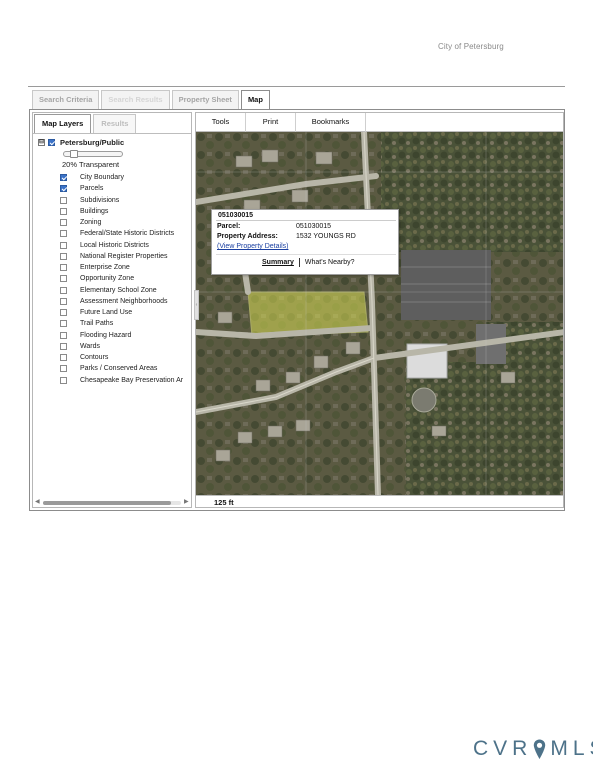 The height and width of the screenshot is (768, 593). What do you see at coordinates (299, 262) in the screenshot?
I see `popup-tab-separator` at bounding box center [299, 262].